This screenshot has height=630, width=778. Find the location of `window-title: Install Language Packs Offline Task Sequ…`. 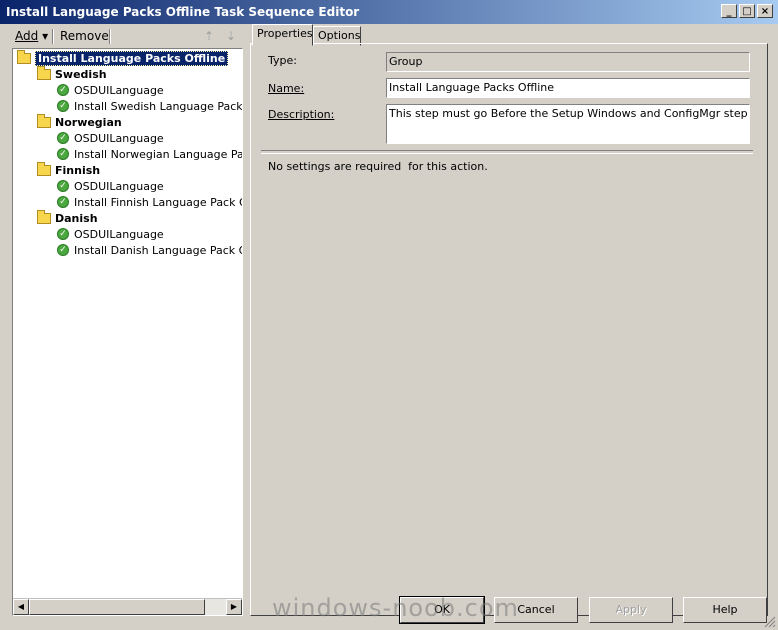

window-title: Install Language Packs Offline Task Sequ… is located at coordinates (183, 12).